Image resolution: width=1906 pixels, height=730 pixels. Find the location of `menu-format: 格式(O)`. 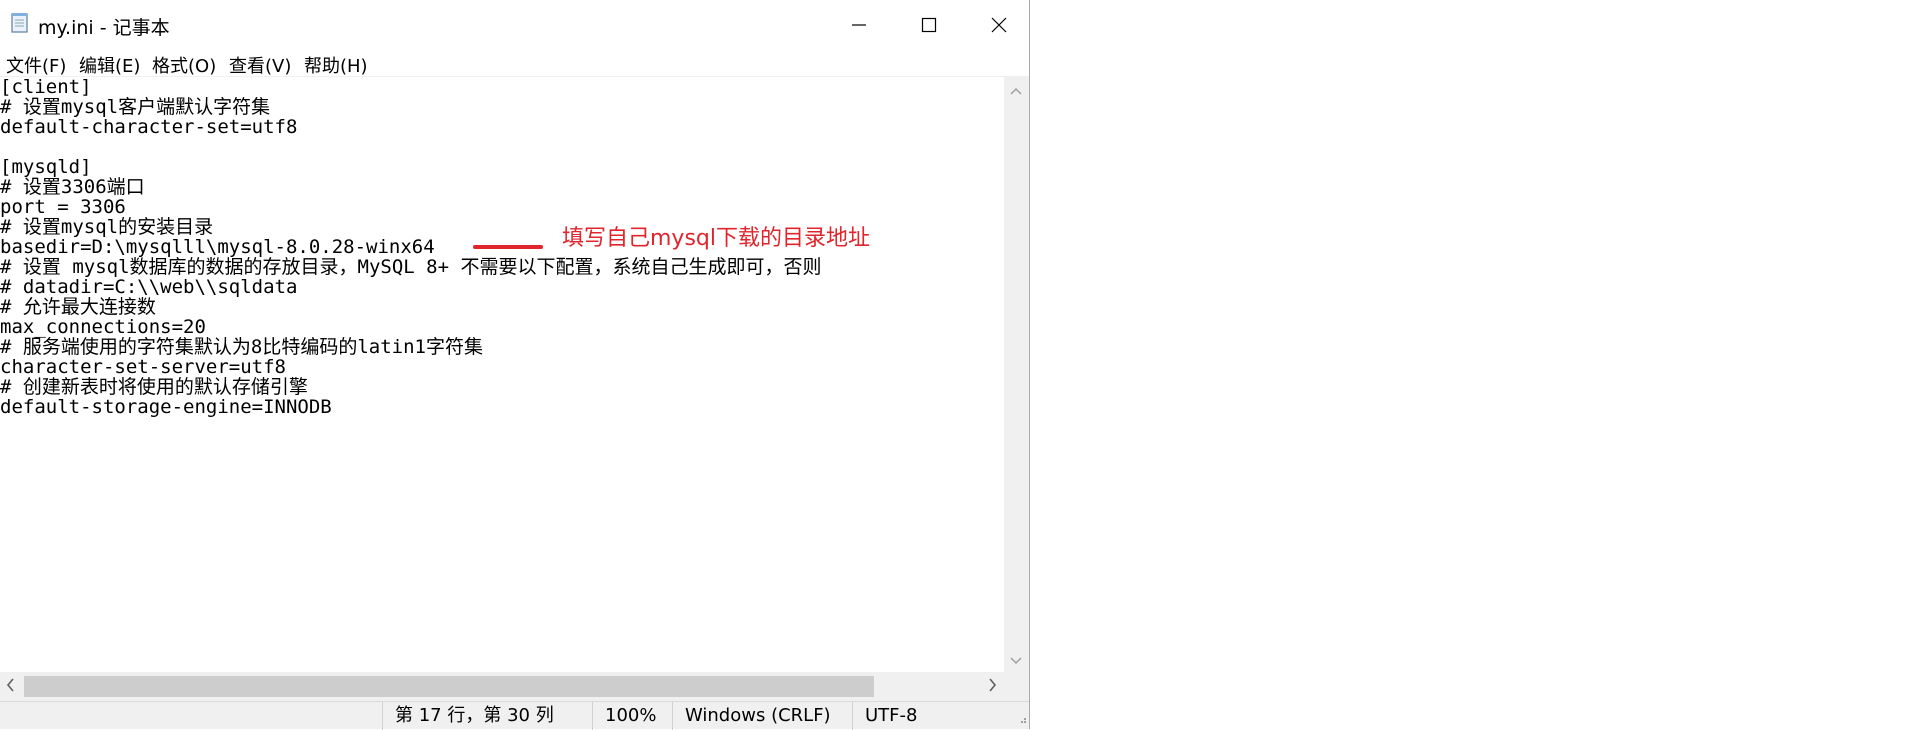

menu-format: 格式(O) is located at coordinates (184, 65).